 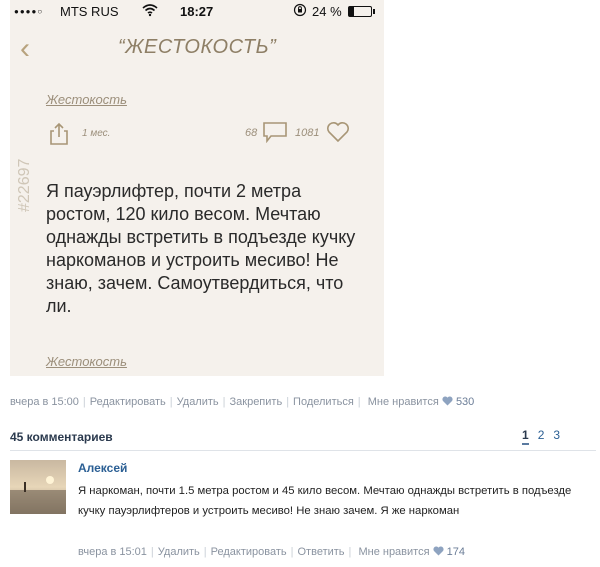 I want to click on screen-title: “ЖЕСТОКОСТЬ”, so click(x=197, y=47).